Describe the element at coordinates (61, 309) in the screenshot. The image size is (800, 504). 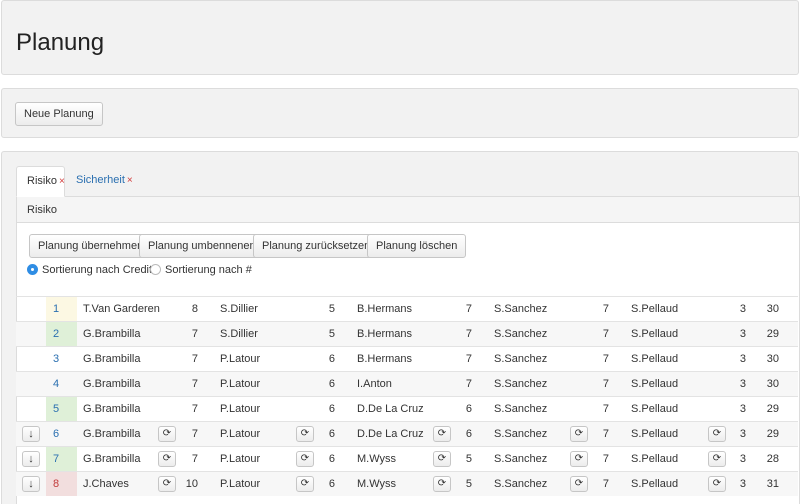
I see `row-index: 1` at that location.